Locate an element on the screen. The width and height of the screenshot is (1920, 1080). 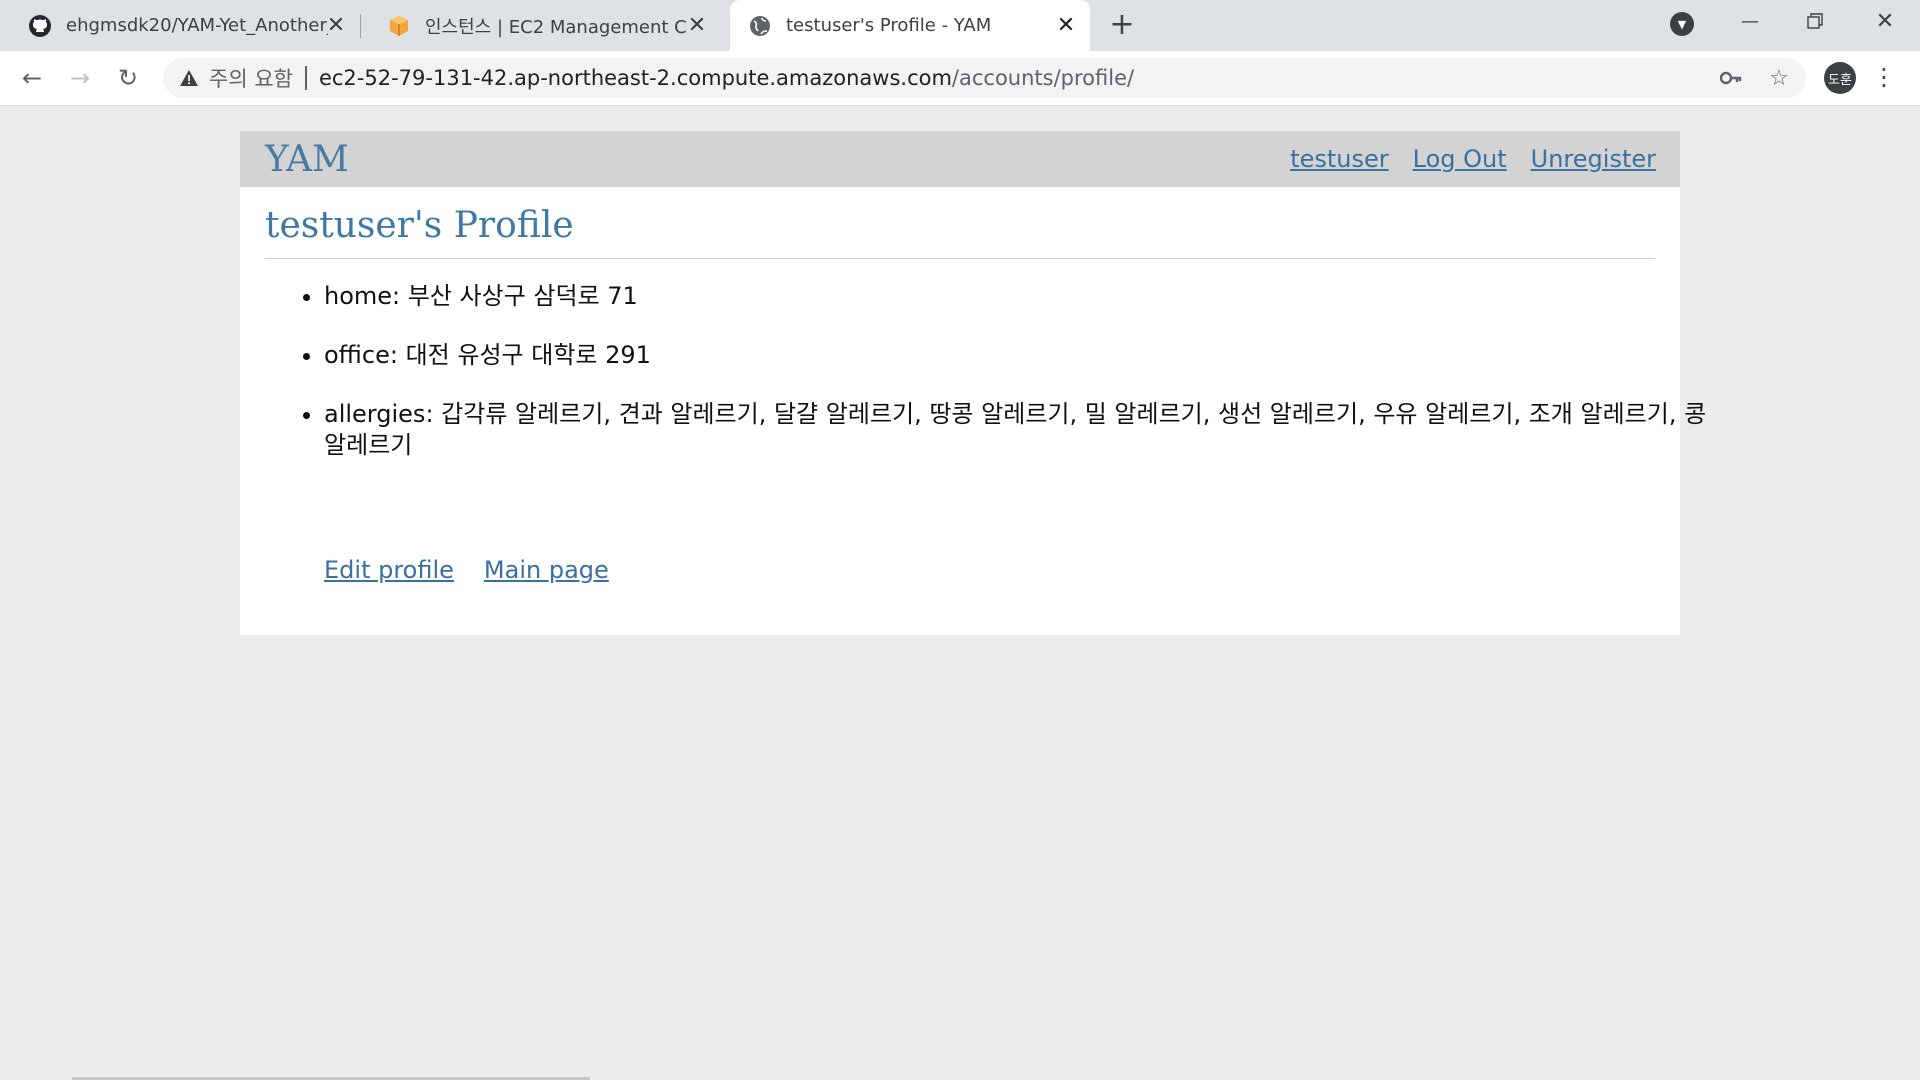
field-value: 부산 사상구 삼덕로 71 is located at coordinates (522, 296).